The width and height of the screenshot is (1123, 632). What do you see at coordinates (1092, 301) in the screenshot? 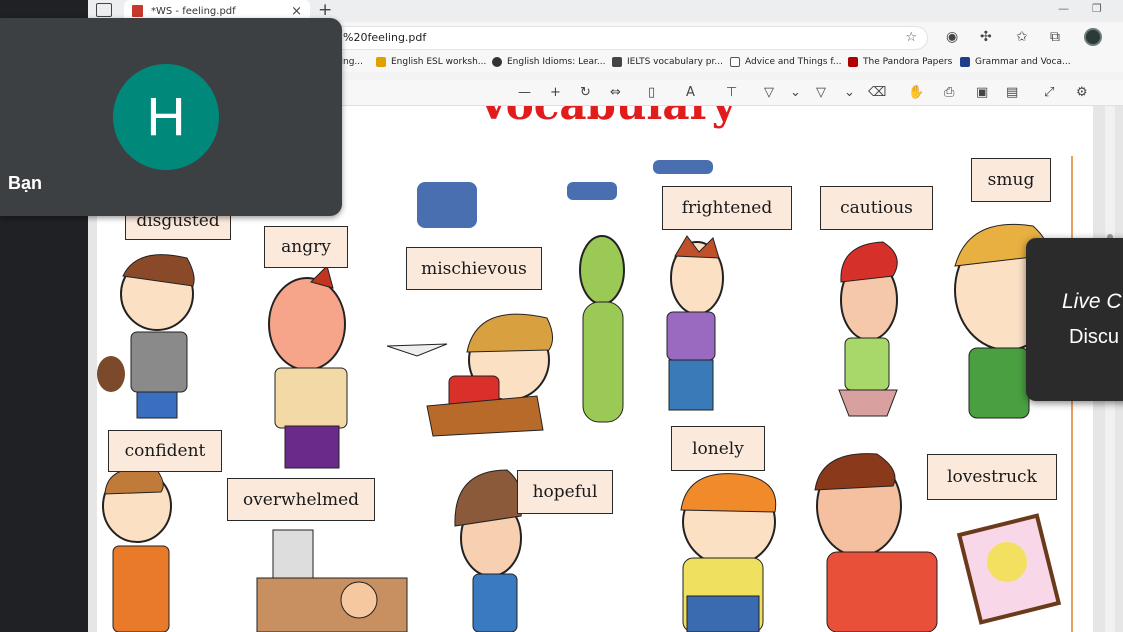
I see `live-card-title: Live C` at bounding box center [1092, 301].